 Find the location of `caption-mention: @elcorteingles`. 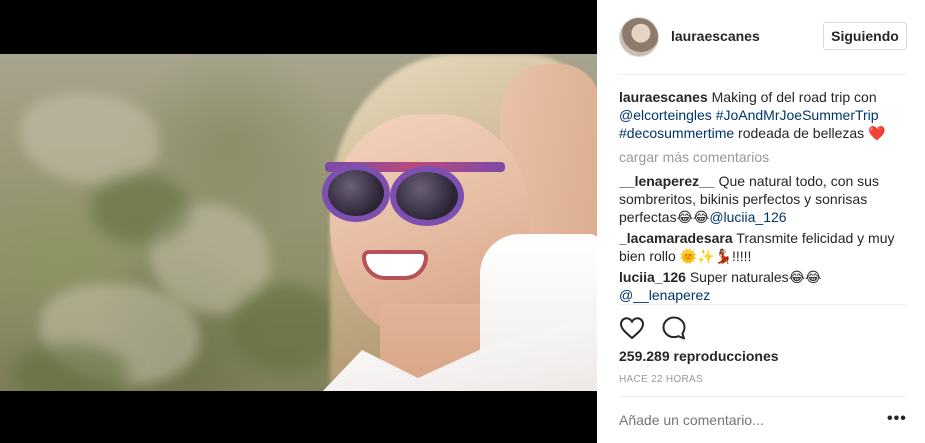

caption-mention: @elcorteingles is located at coordinates (665, 115).